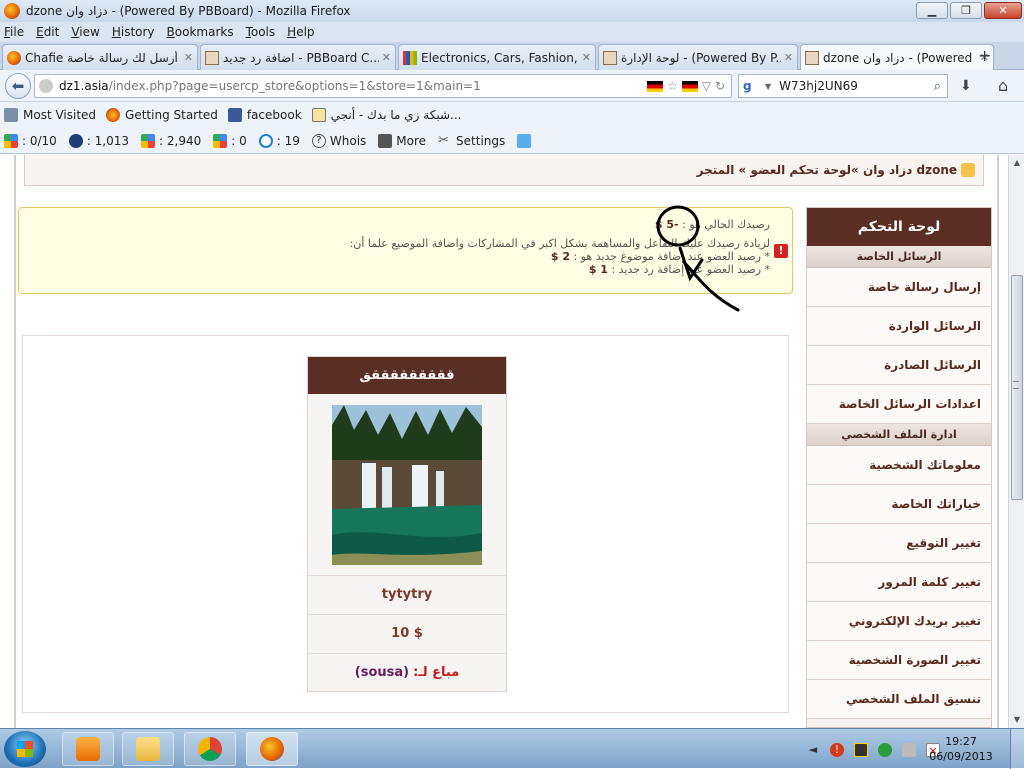 This screenshot has width=1024, height=769. I want to click on tab-private-message: Chafie أرسل لك رسالة خاصة ✕, so click(100, 57).